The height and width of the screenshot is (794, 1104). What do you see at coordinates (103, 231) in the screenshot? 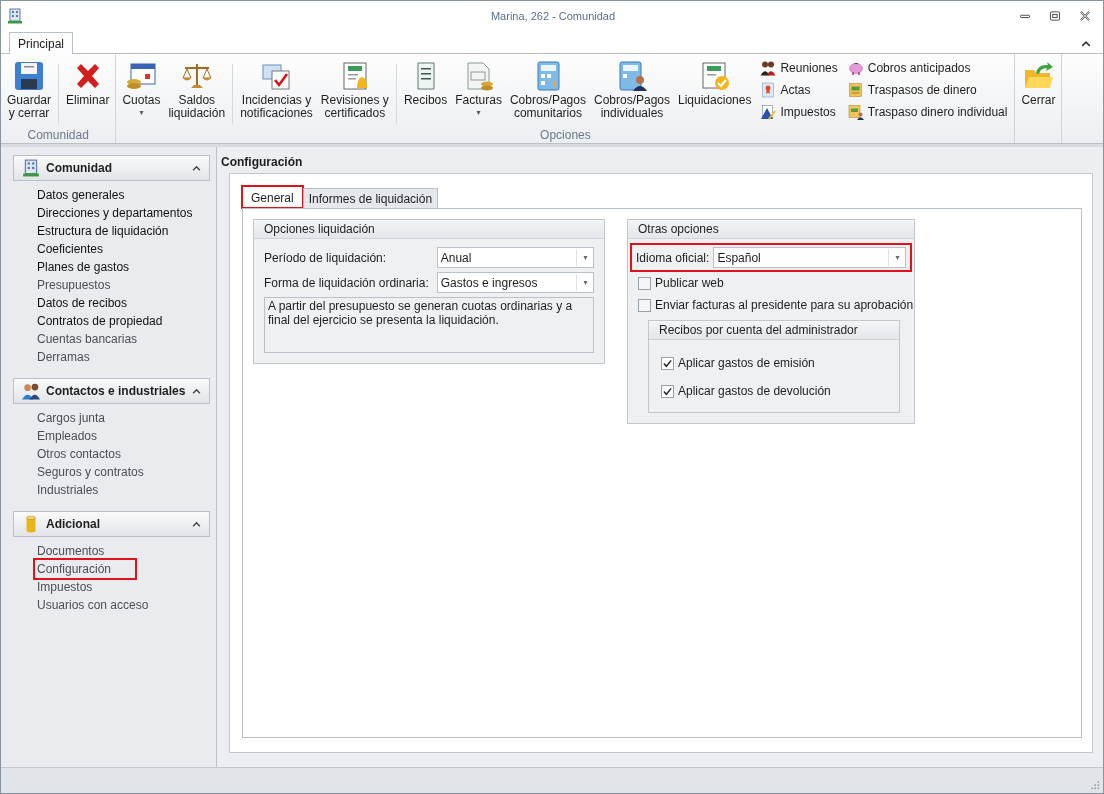
I see `sidebar-link: Estructura de liquidación` at bounding box center [103, 231].